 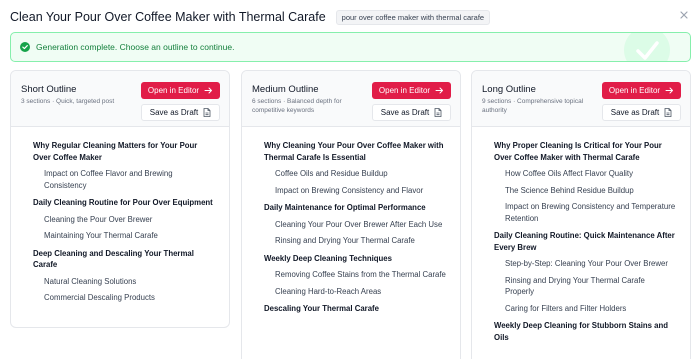 What do you see at coordinates (98, 219) in the screenshot?
I see `outline-h3-item: Cleaning the Pour Over Brewer` at bounding box center [98, 219].